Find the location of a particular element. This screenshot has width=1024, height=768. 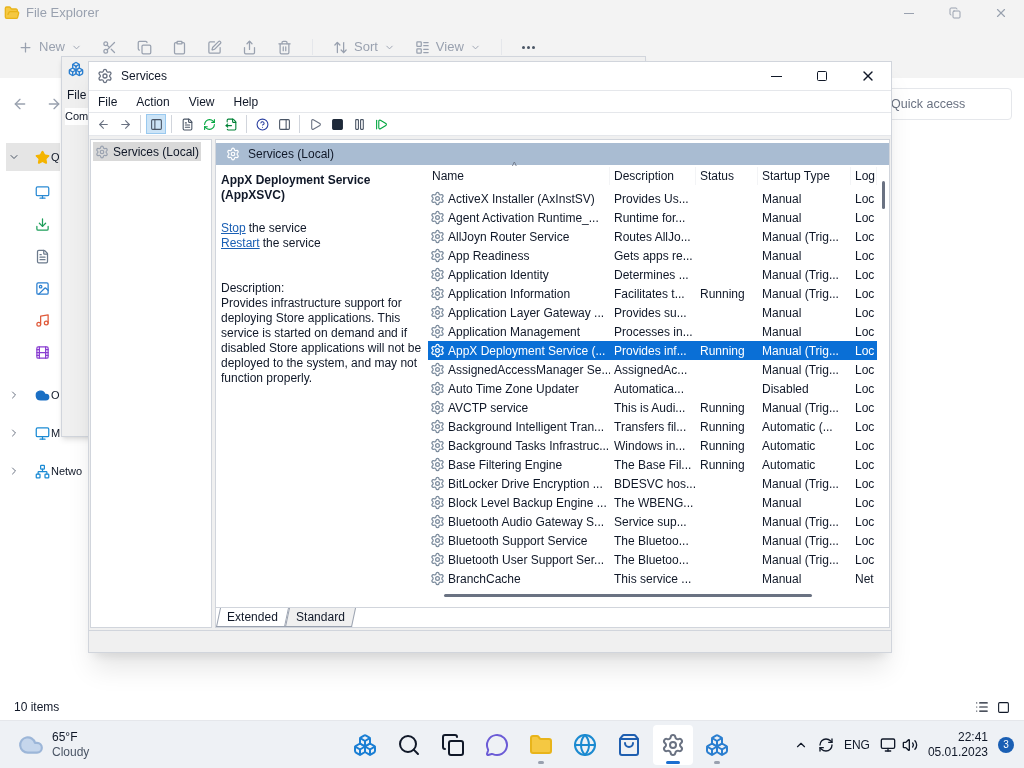

table-row: App Readiness Gets apps re... Manual Loc is located at coordinates (652, 255).